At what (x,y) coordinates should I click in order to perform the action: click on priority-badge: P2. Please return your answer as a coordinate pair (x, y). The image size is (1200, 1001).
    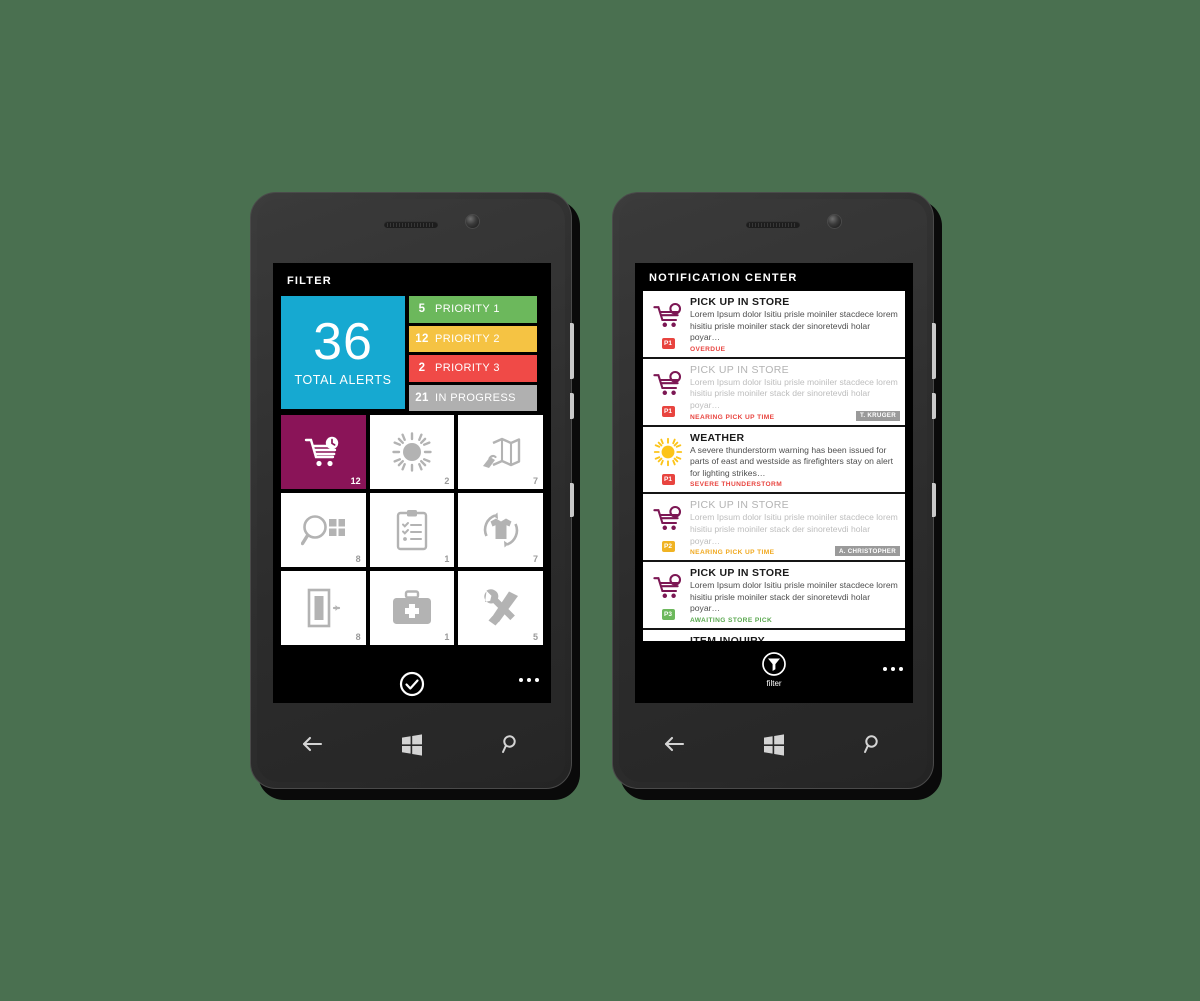
    Looking at the image, I should click on (668, 547).